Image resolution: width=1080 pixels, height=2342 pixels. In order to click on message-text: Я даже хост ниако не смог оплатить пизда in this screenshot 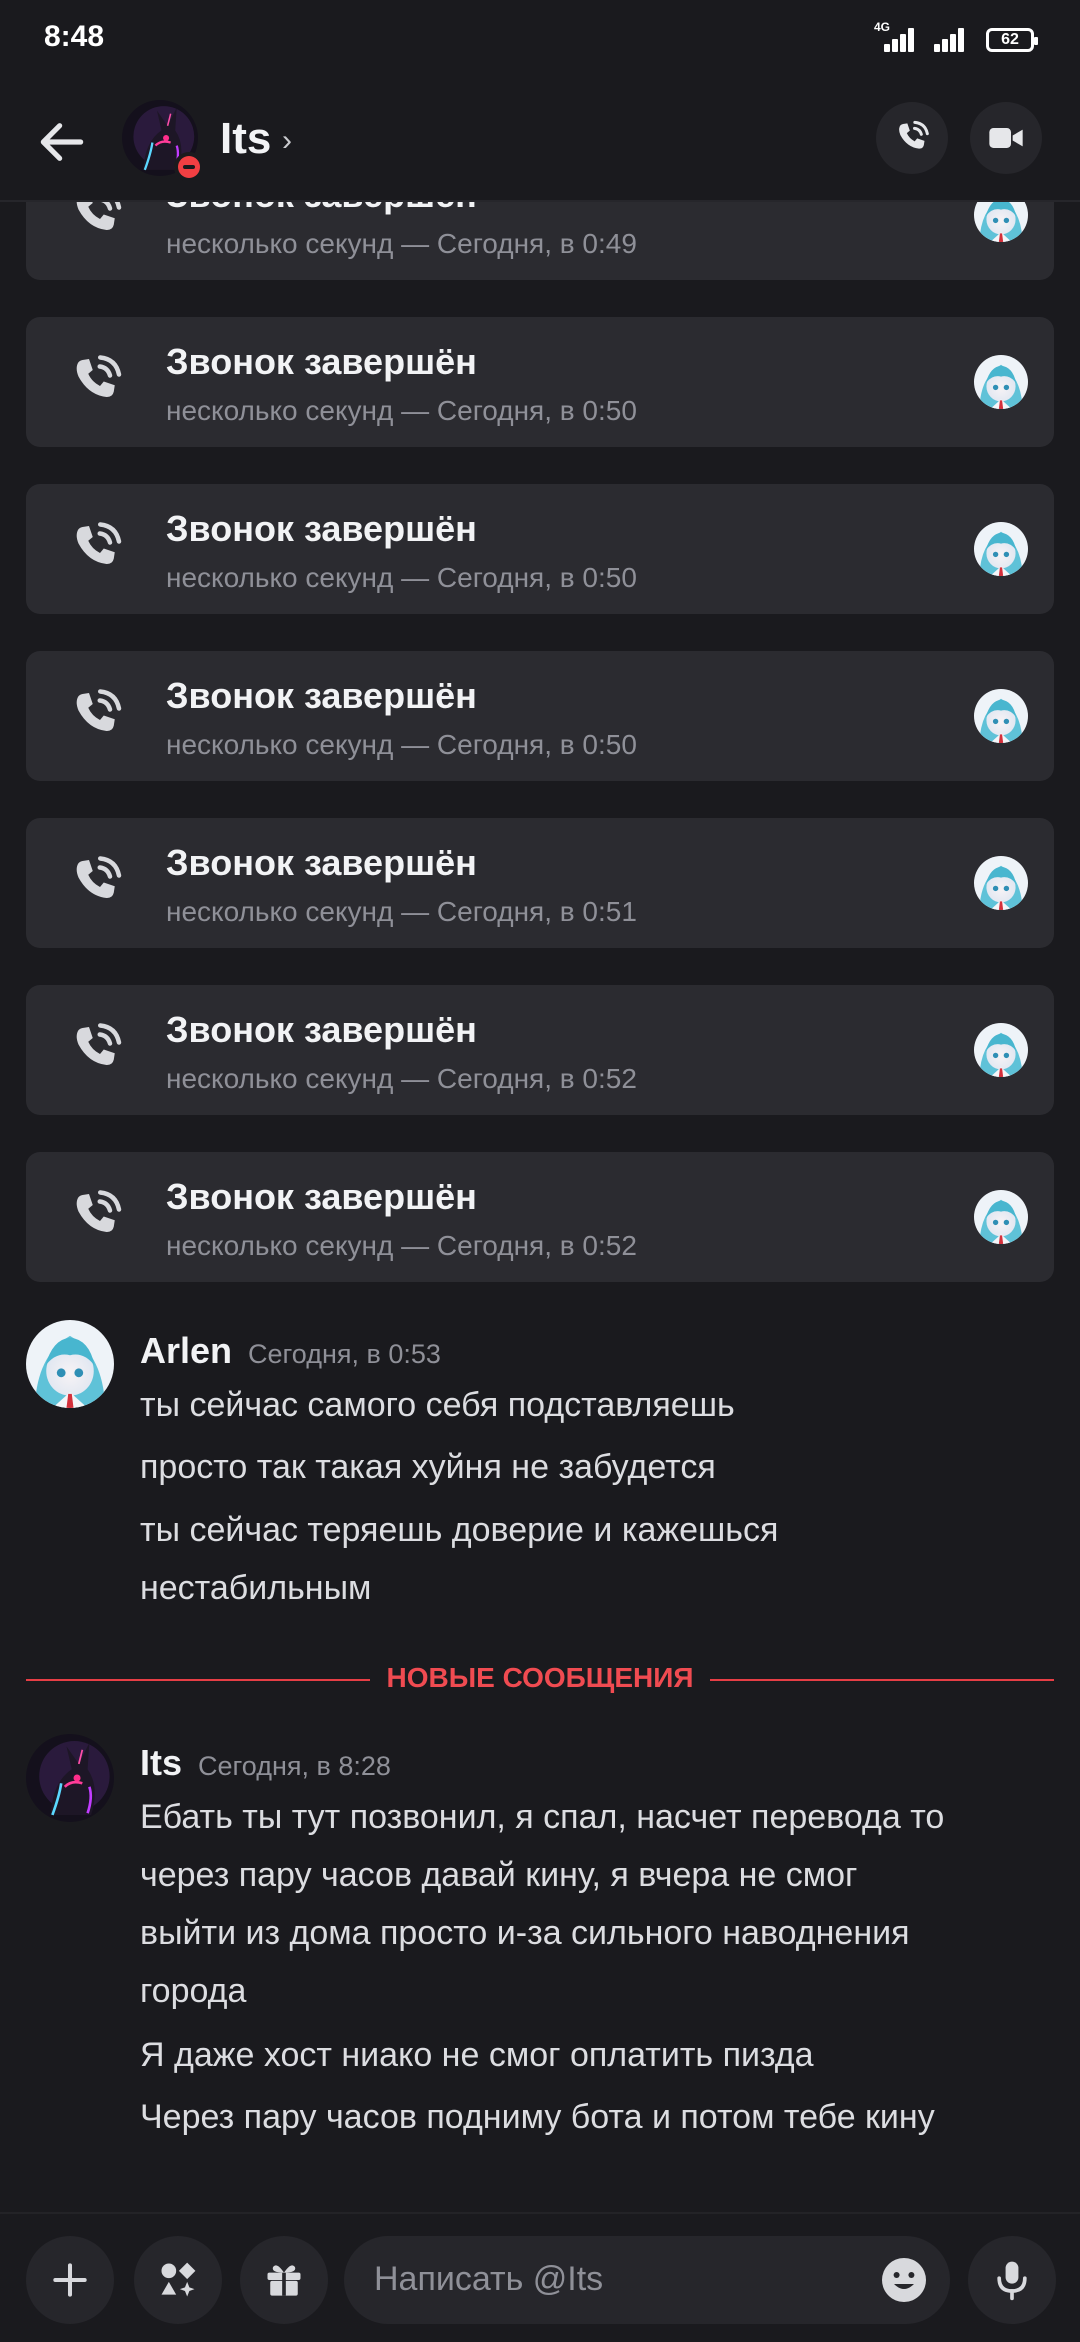, I will do `click(600, 2055)`.